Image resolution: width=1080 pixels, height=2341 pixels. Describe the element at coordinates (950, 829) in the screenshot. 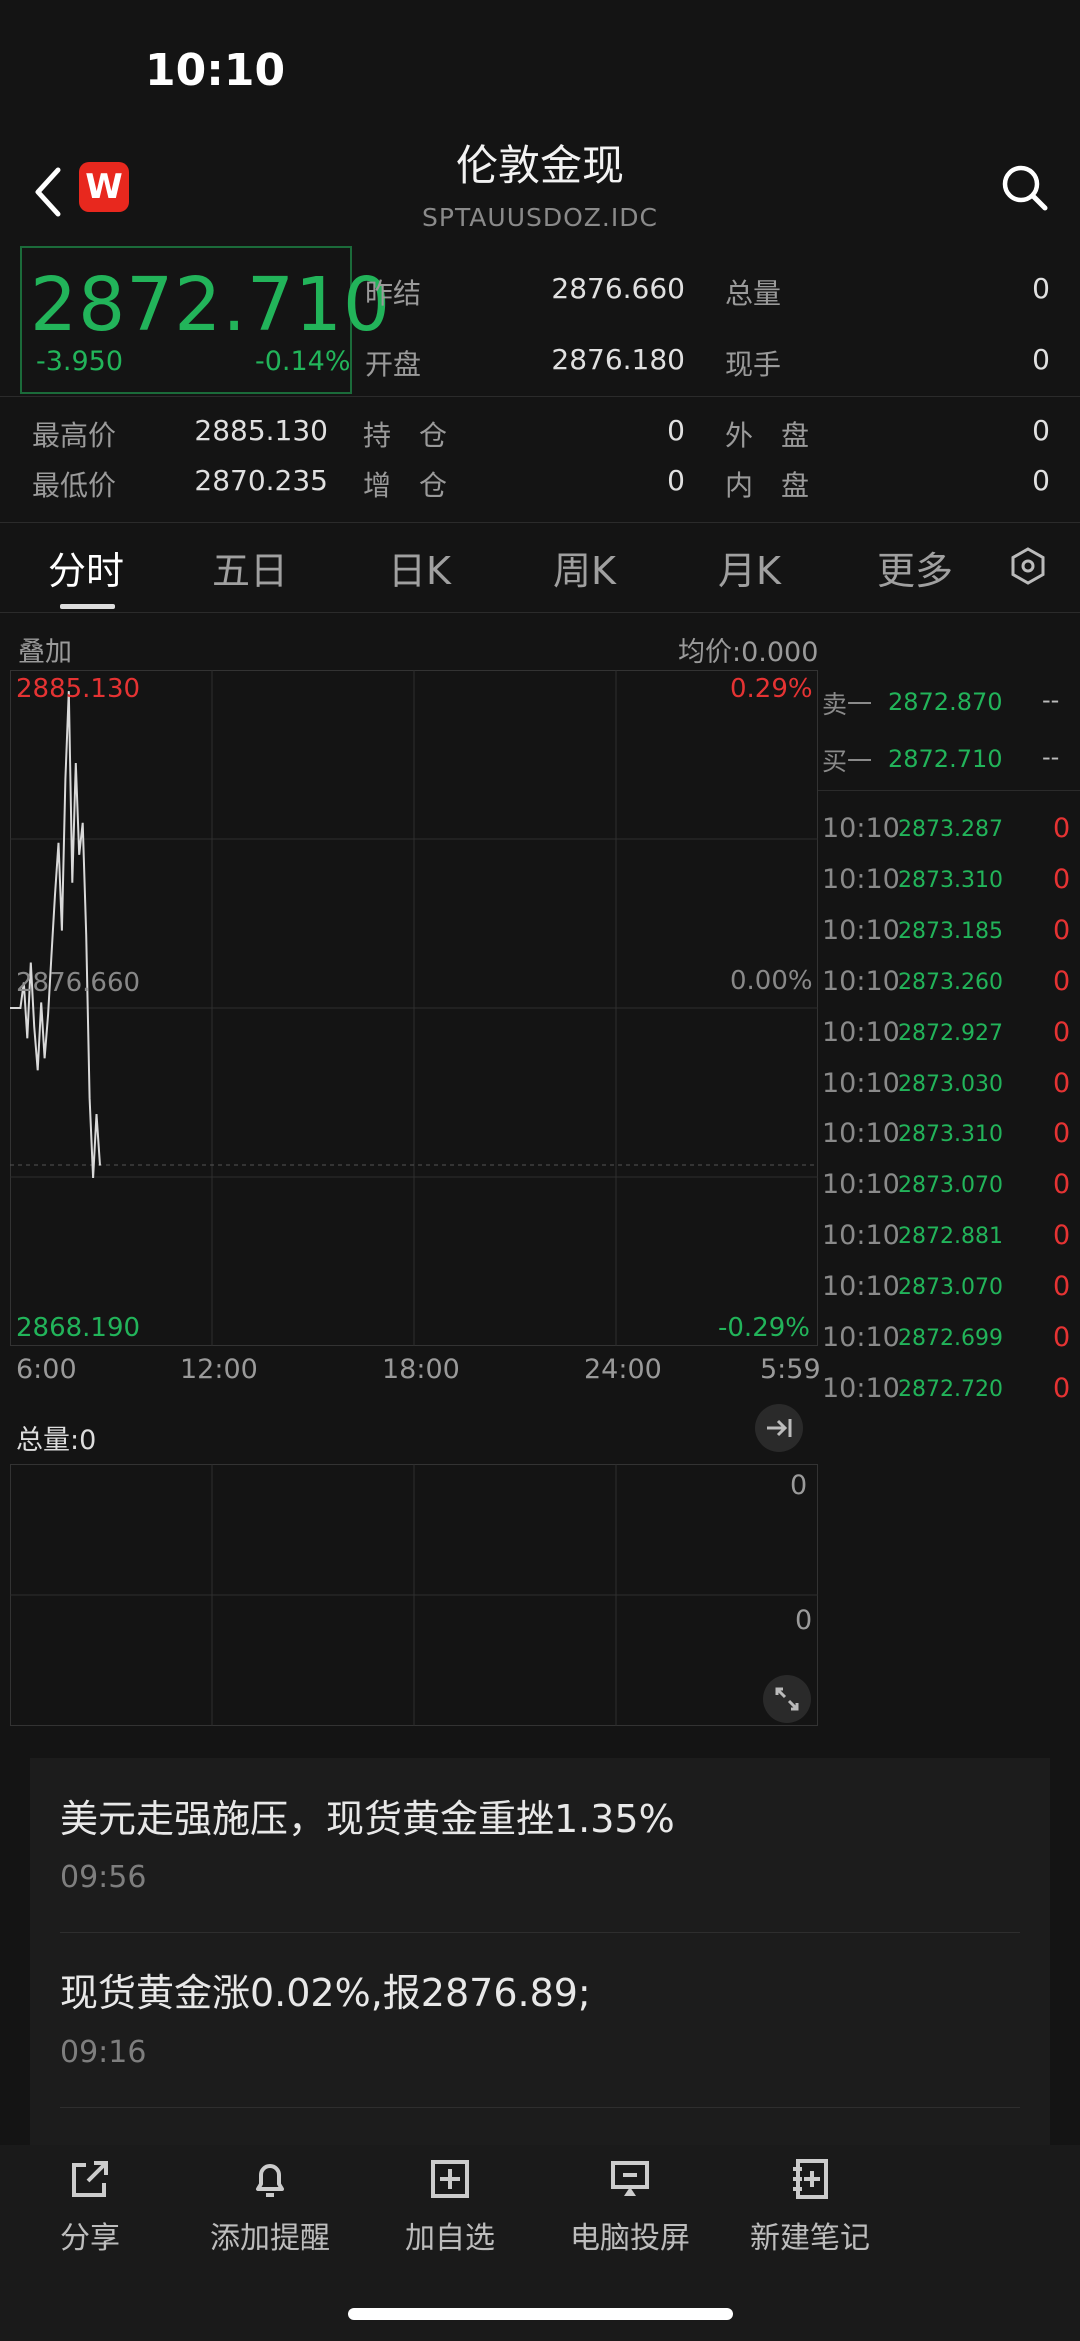

I see `trade-price: 2873.287` at that location.